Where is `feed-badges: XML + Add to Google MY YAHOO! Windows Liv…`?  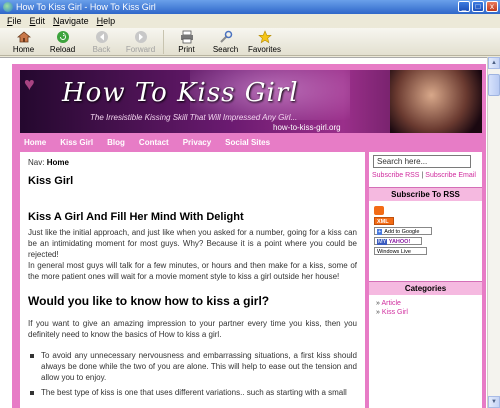
feed-badges: XML + Add to Google MY YAHOO! Windows Liv… is located at coordinates (403, 230).